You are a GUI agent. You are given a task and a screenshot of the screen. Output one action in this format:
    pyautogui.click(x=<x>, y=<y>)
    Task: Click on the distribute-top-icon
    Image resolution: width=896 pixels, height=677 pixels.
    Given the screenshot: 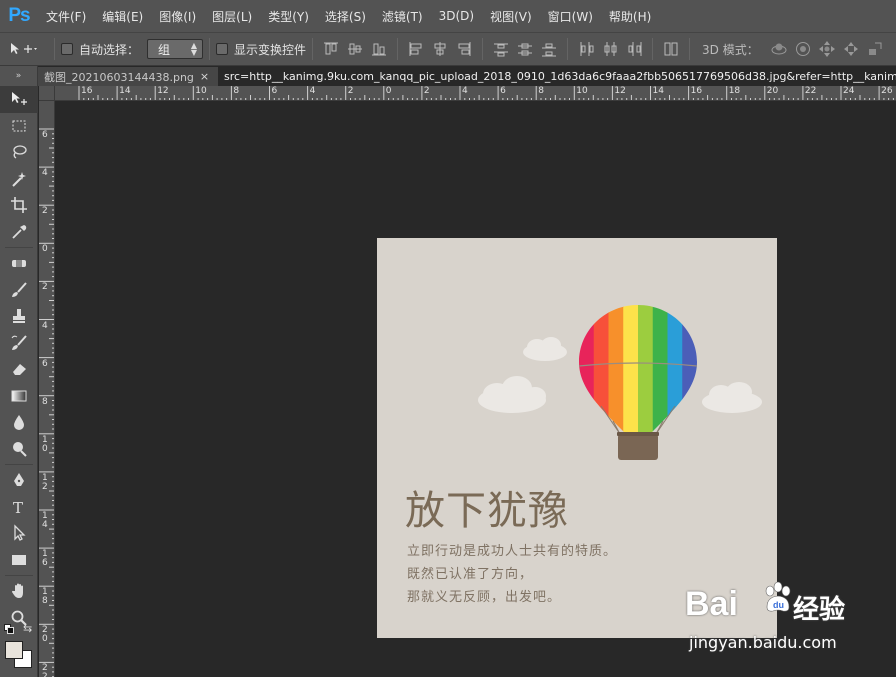 What is the action you would take?
    pyautogui.click(x=501, y=49)
    